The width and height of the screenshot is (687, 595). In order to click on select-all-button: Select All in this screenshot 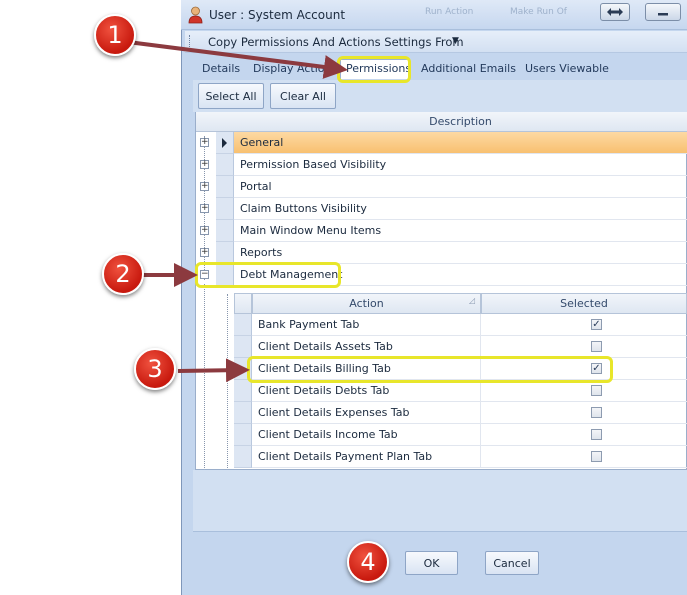, I will do `click(231, 96)`.